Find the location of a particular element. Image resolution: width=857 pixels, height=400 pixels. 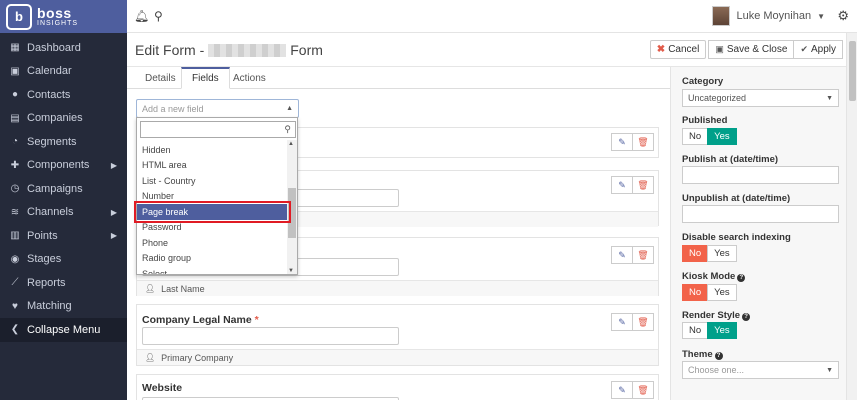

published-yes: Yes is located at coordinates (722, 136).